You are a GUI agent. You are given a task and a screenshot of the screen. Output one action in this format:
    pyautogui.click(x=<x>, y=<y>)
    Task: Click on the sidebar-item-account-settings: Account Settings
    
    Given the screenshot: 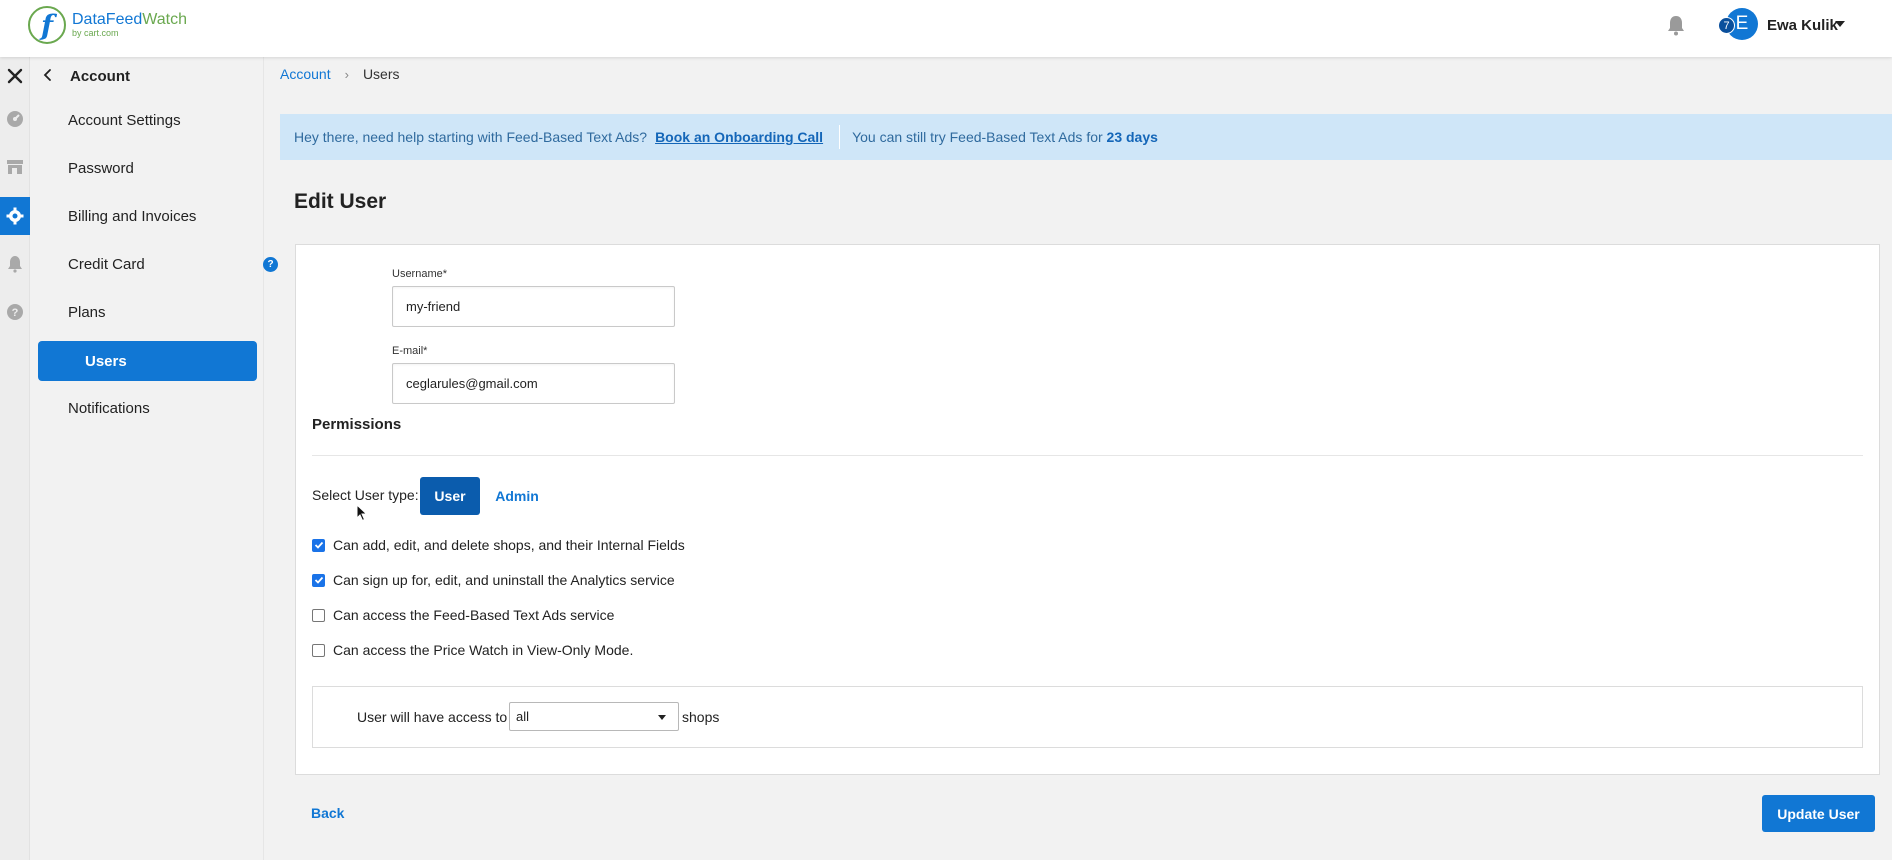 What is the action you would take?
    pyautogui.click(x=147, y=120)
    